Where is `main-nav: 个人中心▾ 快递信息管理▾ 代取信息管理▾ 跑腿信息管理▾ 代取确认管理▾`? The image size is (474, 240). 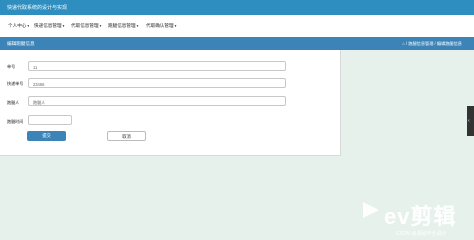 main-nav: 个人中心▾ 快递信息管理▾ 代取信息管理▾ 跑腿信息管理▾ 代取确认管理▾ is located at coordinates (237, 26).